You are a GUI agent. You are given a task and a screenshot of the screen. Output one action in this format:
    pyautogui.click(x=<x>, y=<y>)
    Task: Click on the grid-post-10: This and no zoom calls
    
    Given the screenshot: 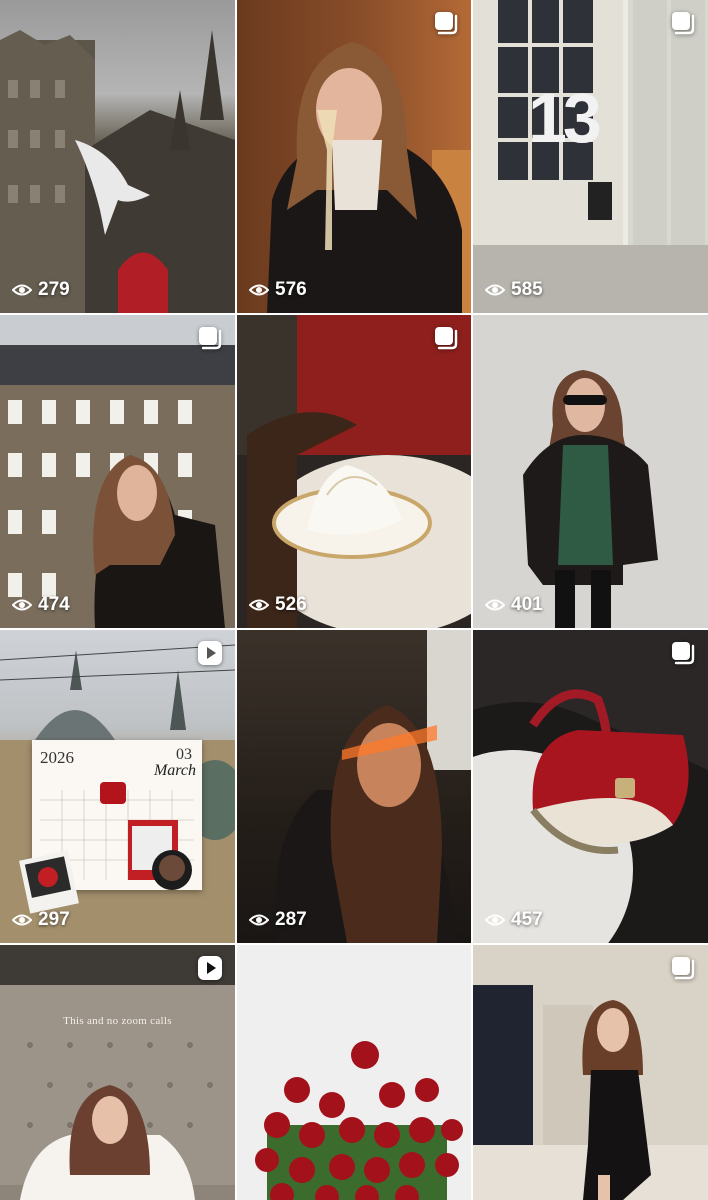 What is the action you would take?
    pyautogui.click(x=117, y=1072)
    